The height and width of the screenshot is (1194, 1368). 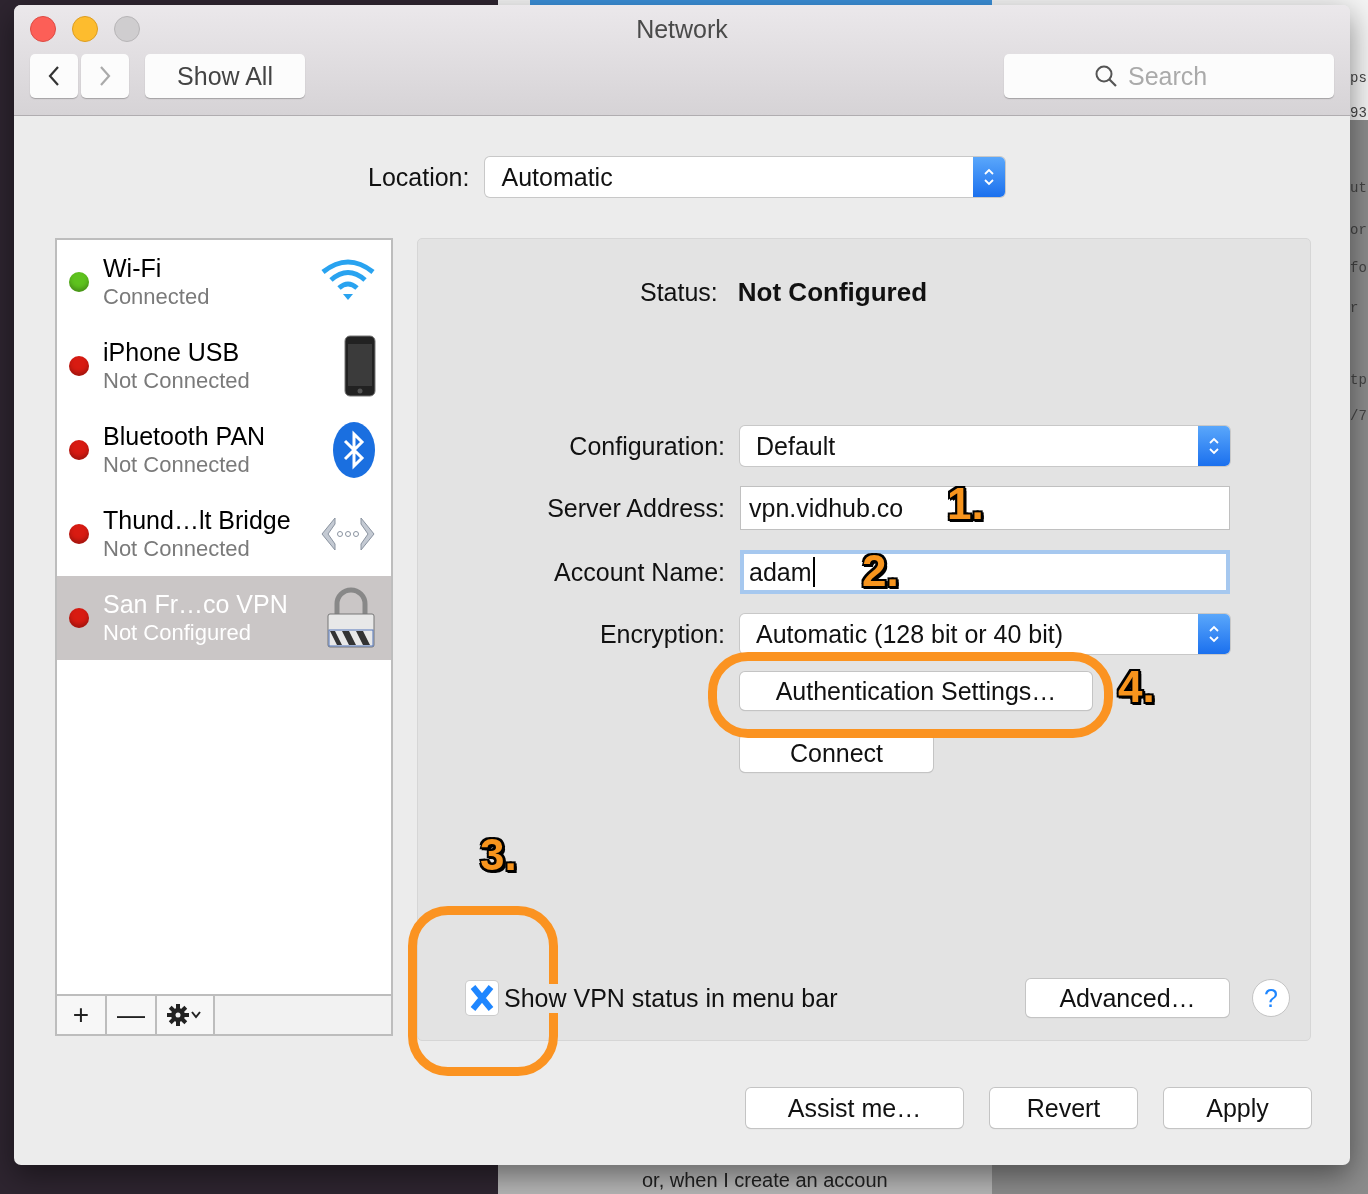 I want to click on chevron-left-icon, so click(x=54, y=76).